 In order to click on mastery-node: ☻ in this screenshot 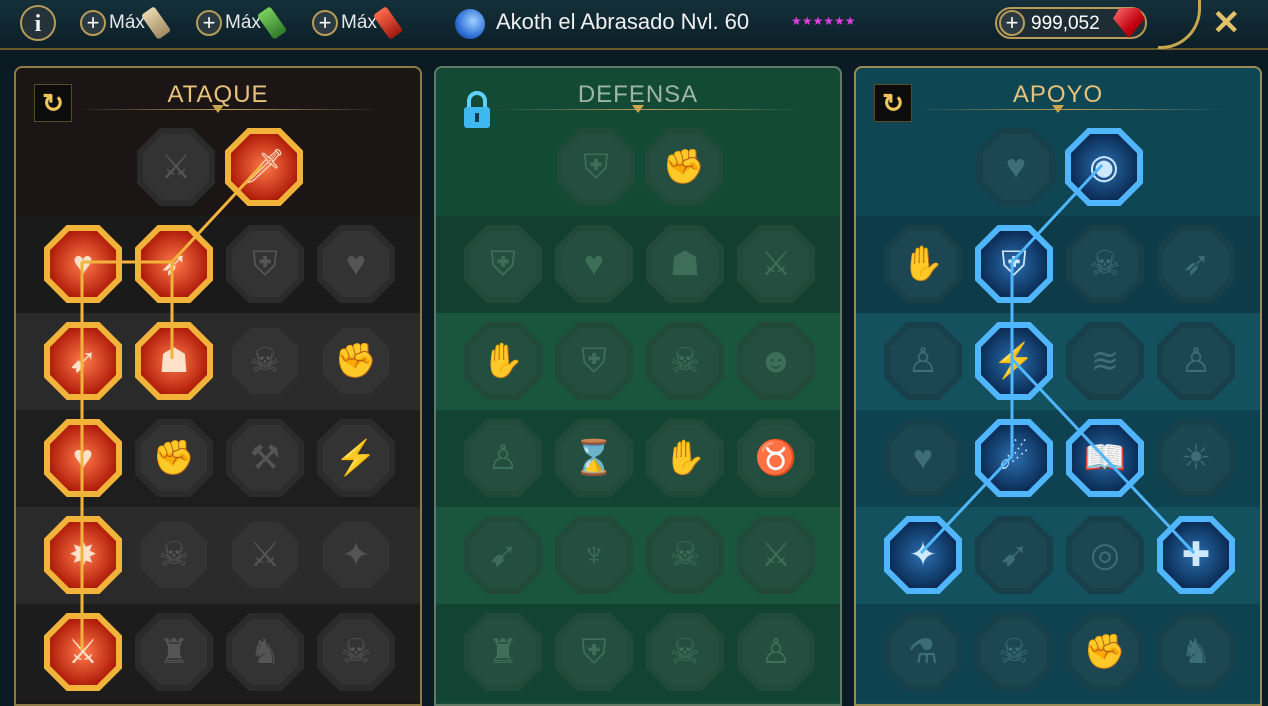, I will do `click(776, 361)`.